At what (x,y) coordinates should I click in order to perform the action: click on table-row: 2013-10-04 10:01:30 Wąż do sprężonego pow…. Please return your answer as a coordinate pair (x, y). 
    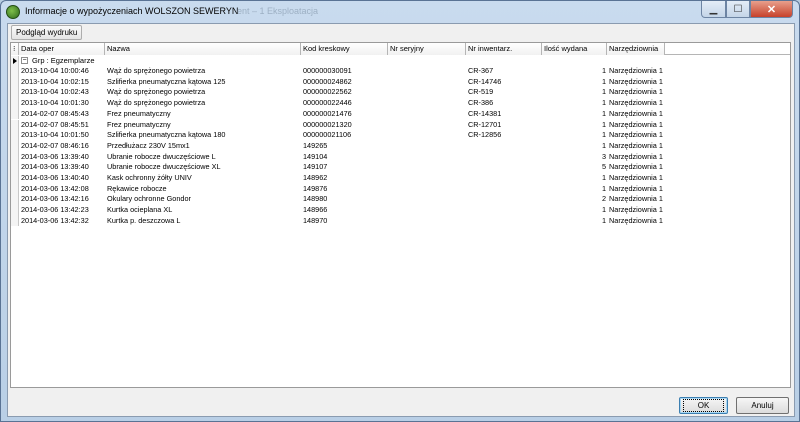
    Looking at the image, I should click on (400, 103).